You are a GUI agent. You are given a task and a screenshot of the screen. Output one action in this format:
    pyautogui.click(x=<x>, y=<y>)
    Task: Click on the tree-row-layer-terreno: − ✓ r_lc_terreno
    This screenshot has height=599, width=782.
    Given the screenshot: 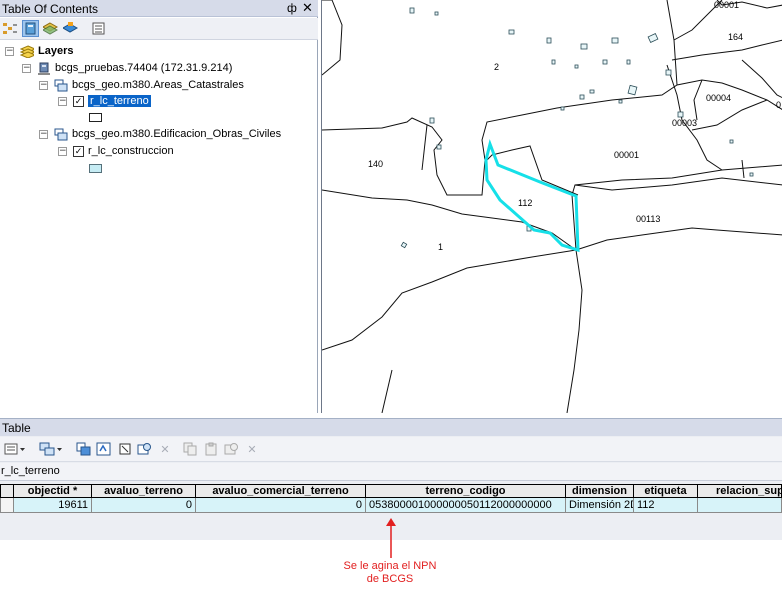 What is the action you would take?
    pyautogui.click(x=105, y=101)
    